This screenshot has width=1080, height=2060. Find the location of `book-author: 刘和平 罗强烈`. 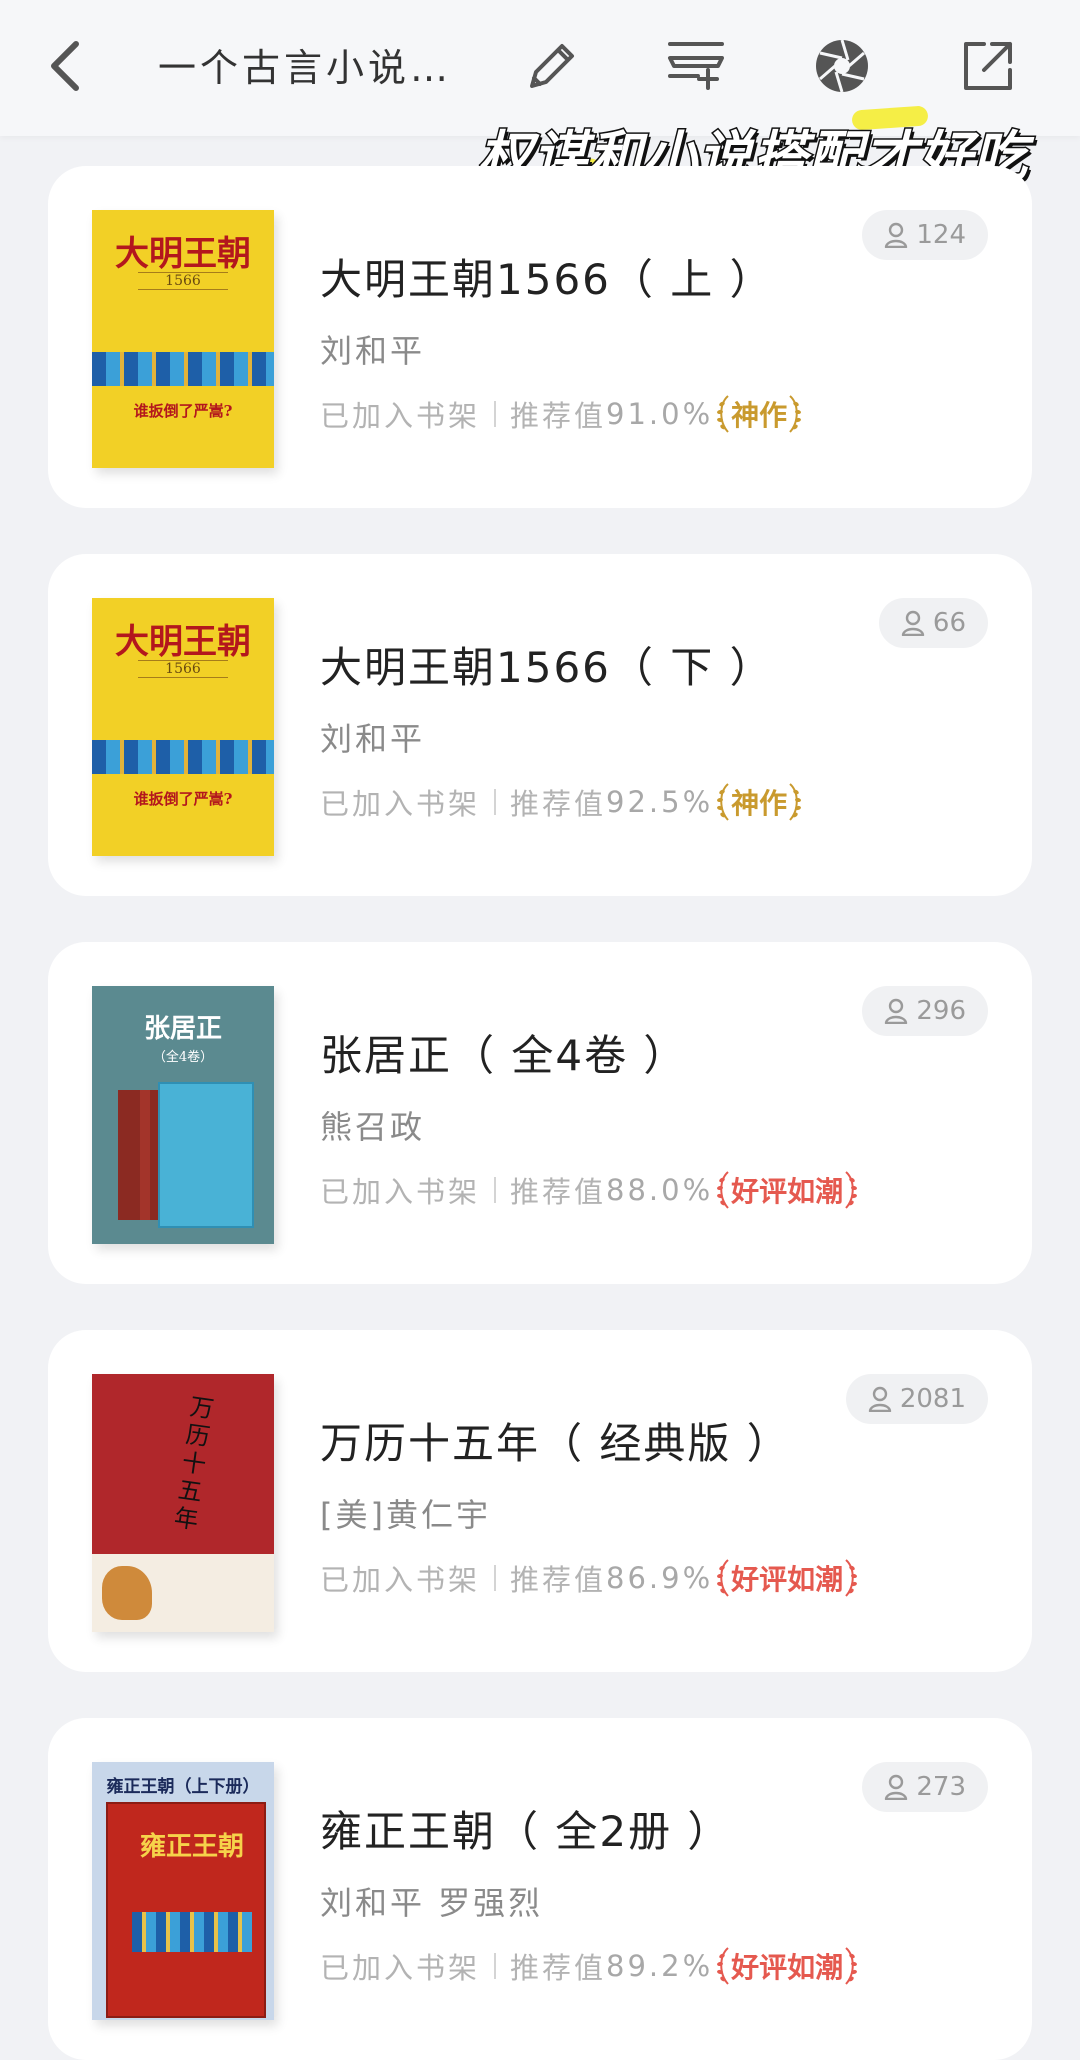

book-author: 刘和平 罗强烈 is located at coordinates (431, 1901).